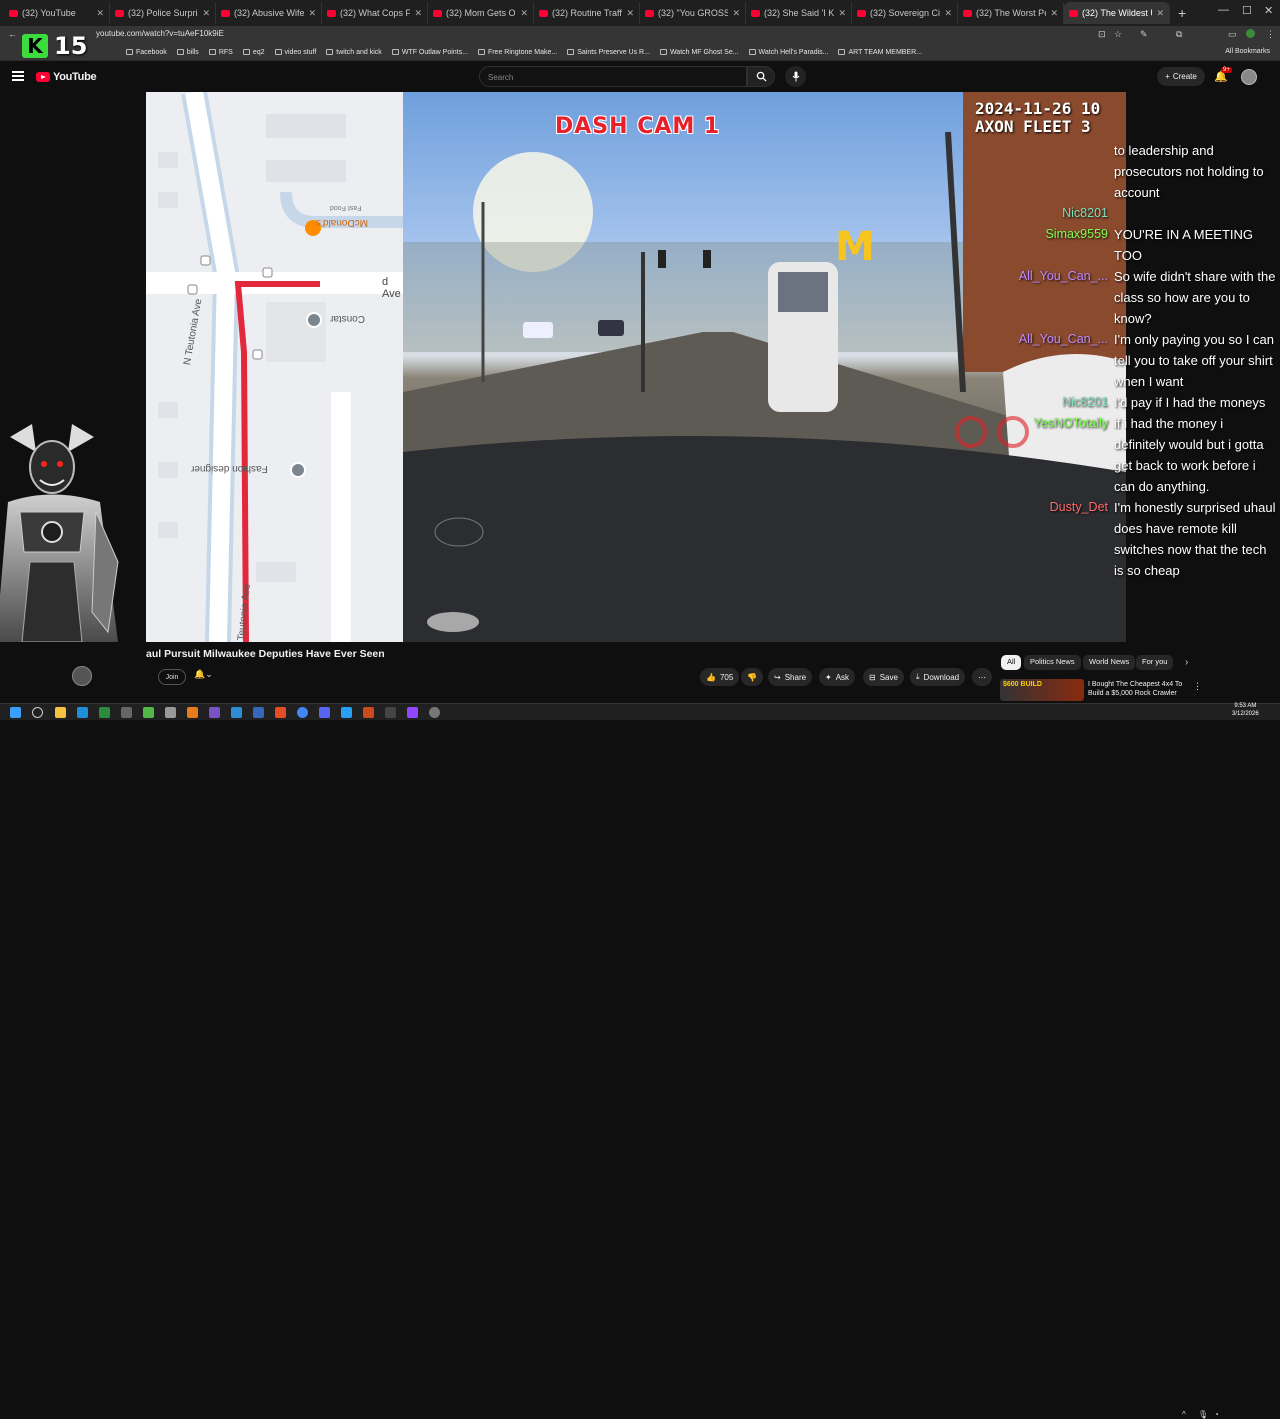 The height and width of the screenshot is (1419, 1280). I want to click on all-bookmarks-button: All Bookmarks, so click(1247, 51).